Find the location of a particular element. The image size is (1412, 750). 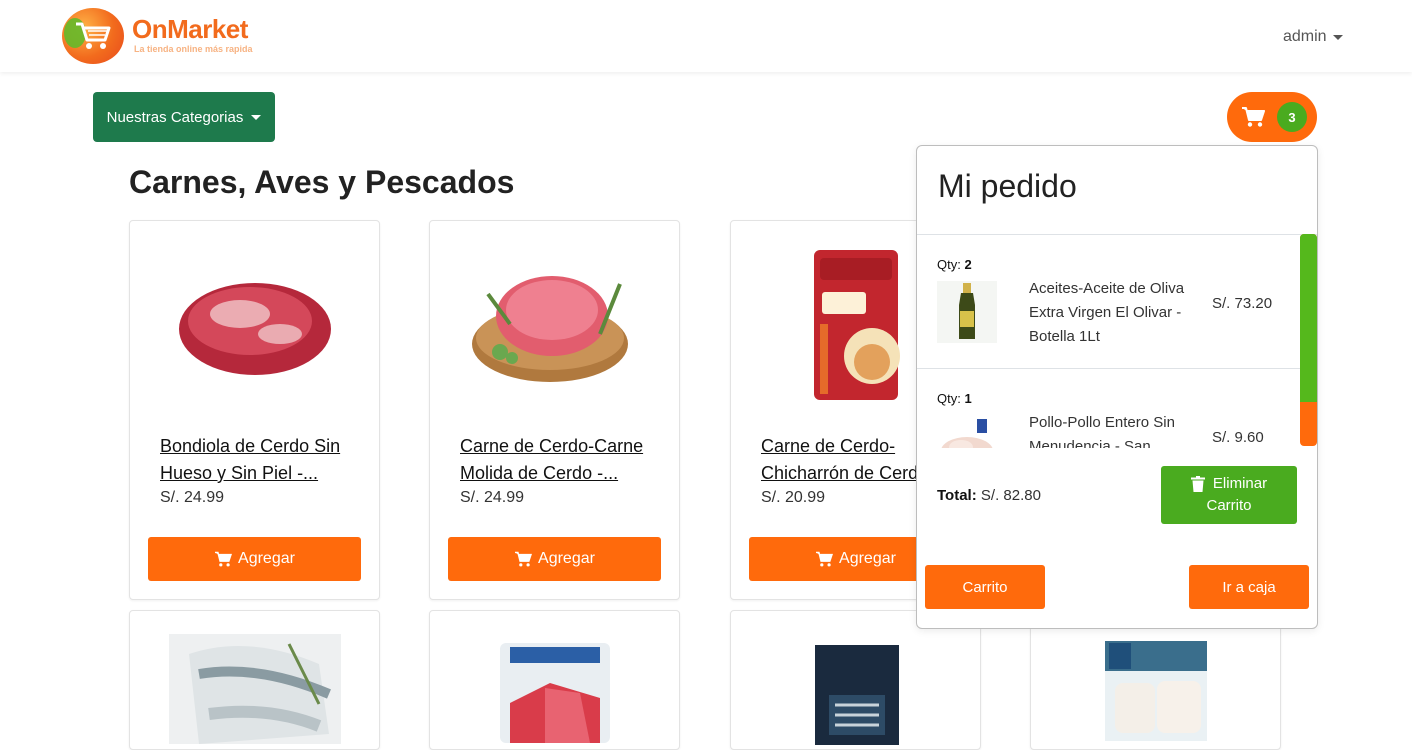

logo-mark is located at coordinates (93, 36).